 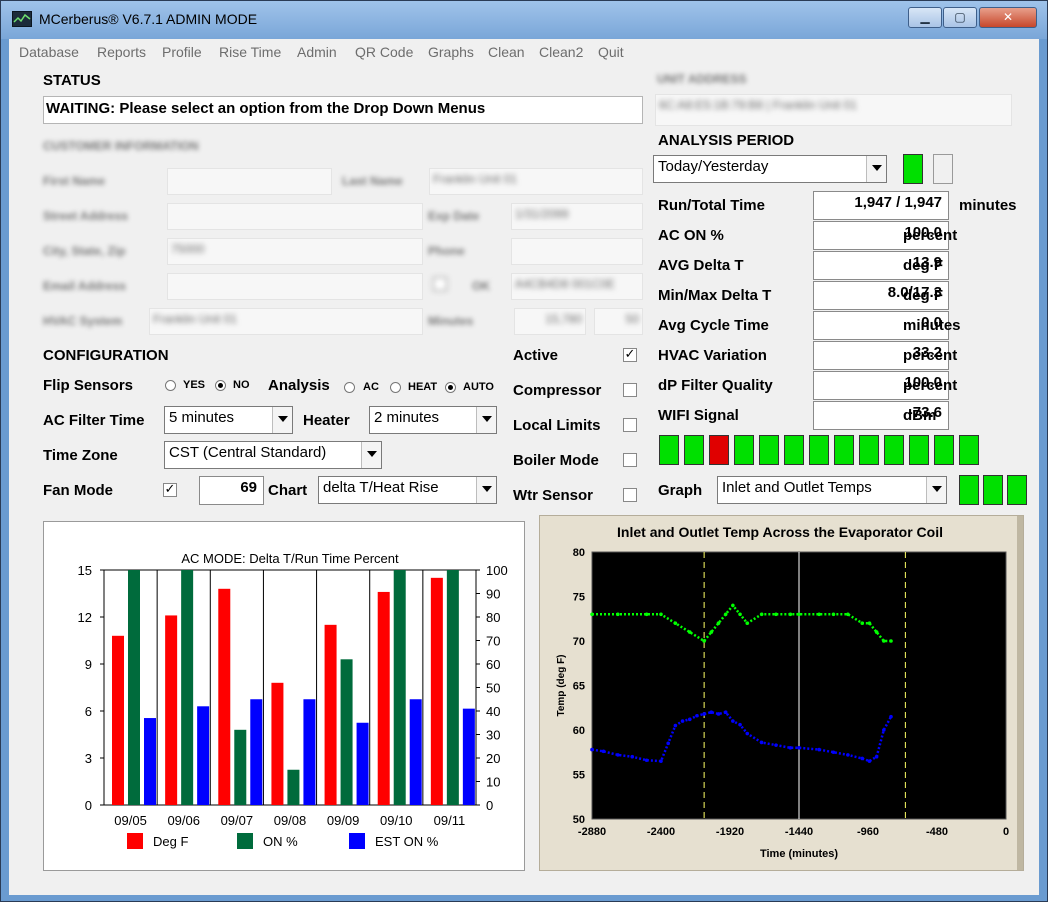 What do you see at coordinates (407, 417) in the screenshot?
I see `heater-value: 2 minutes` at bounding box center [407, 417].